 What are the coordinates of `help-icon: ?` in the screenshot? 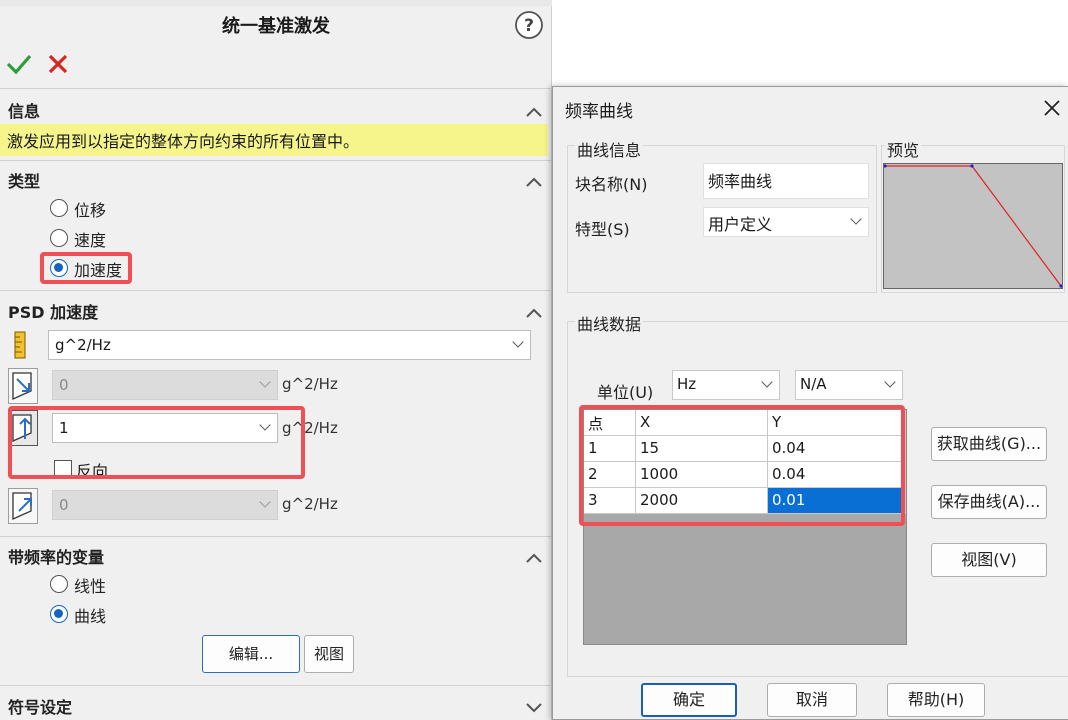 It's located at (529, 25).